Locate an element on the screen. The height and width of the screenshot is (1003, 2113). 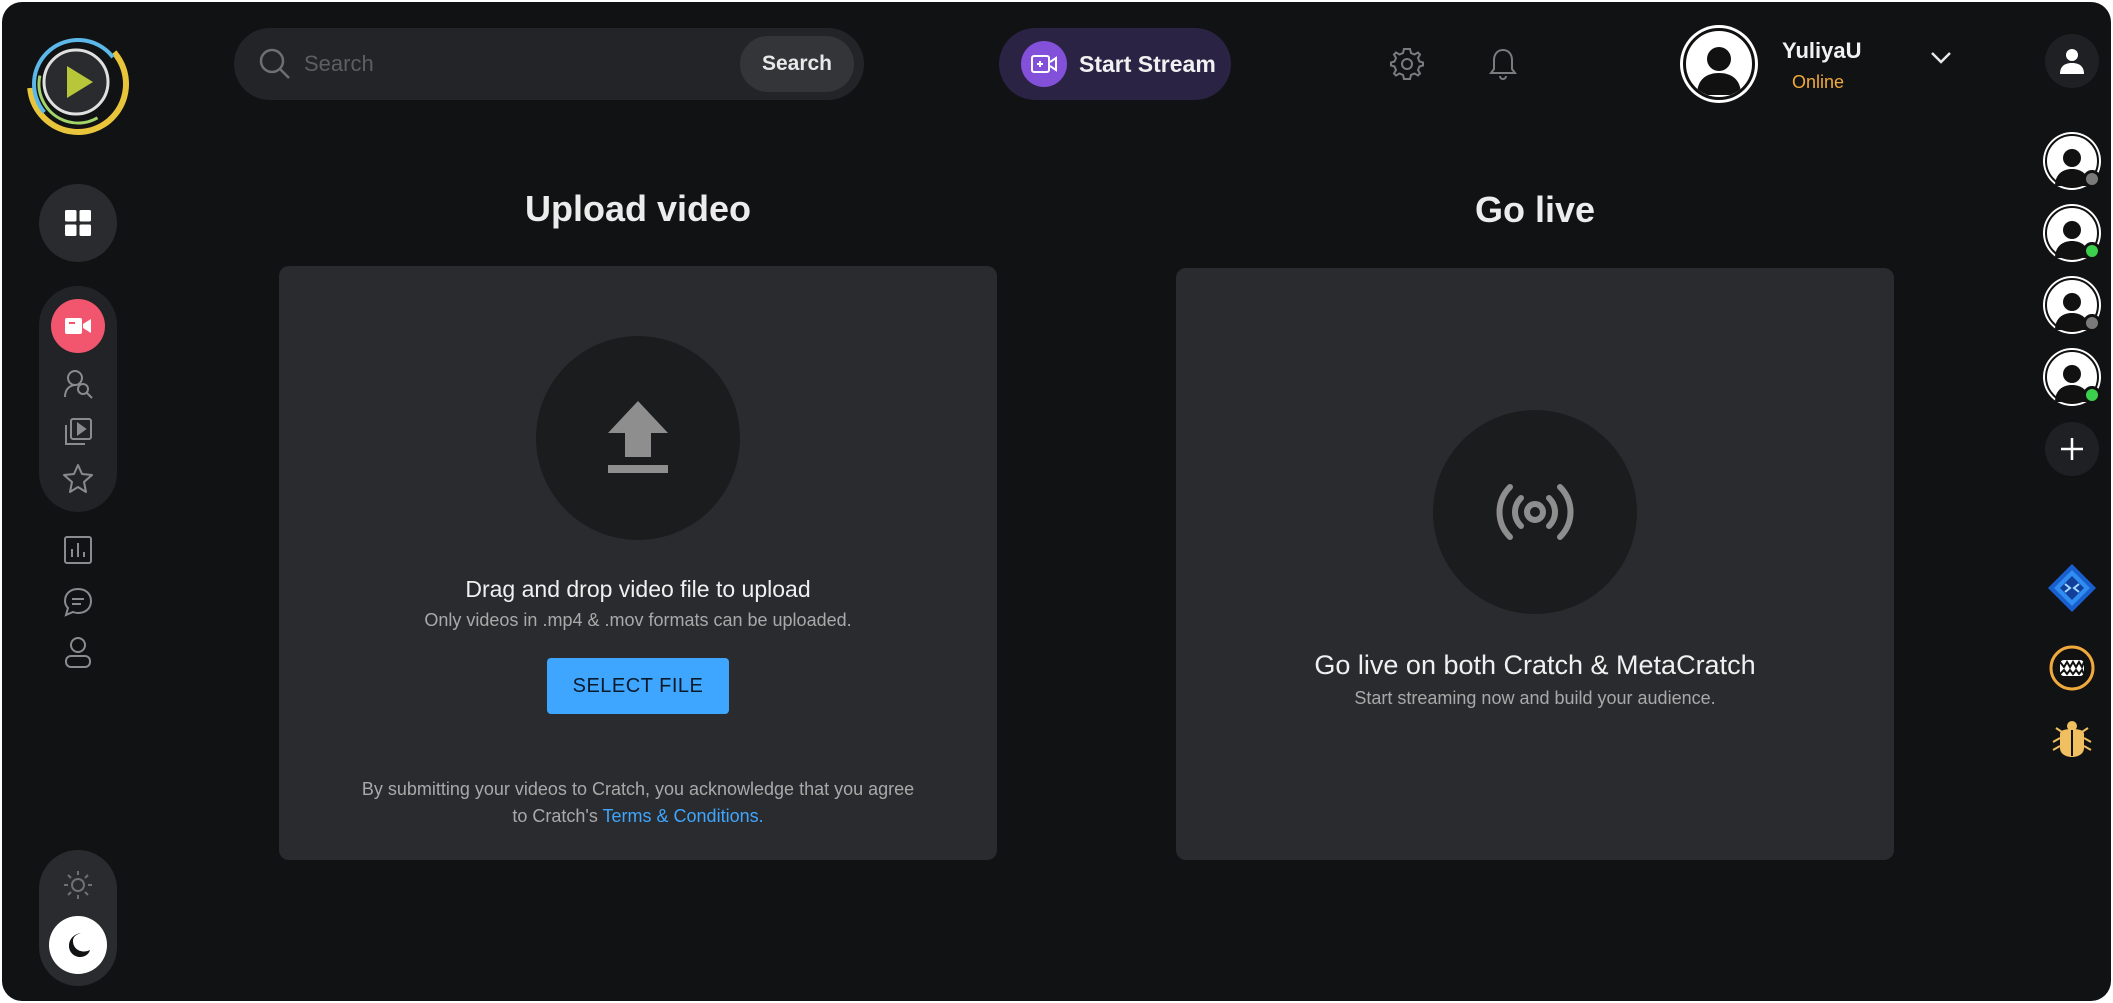
analytics-icon is located at coordinates (78, 550).